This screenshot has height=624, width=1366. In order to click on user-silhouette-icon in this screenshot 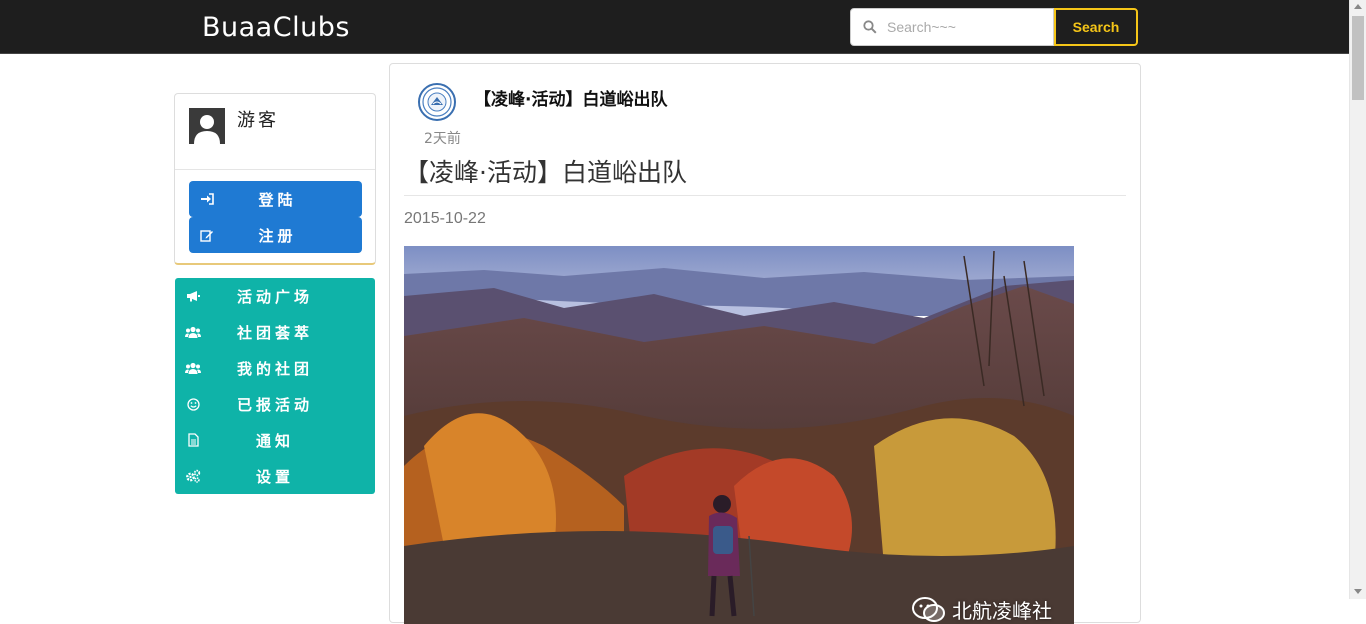, I will do `click(207, 126)`.